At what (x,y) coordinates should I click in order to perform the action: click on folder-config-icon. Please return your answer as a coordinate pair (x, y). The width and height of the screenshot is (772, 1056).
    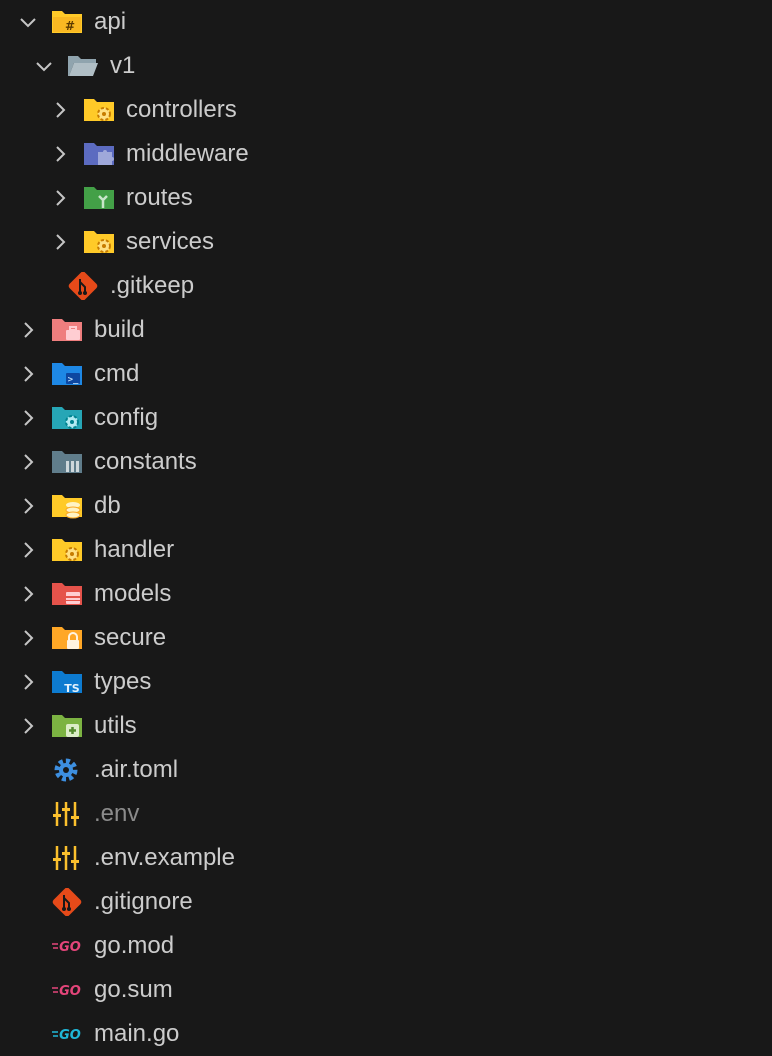
    Looking at the image, I should click on (67, 418).